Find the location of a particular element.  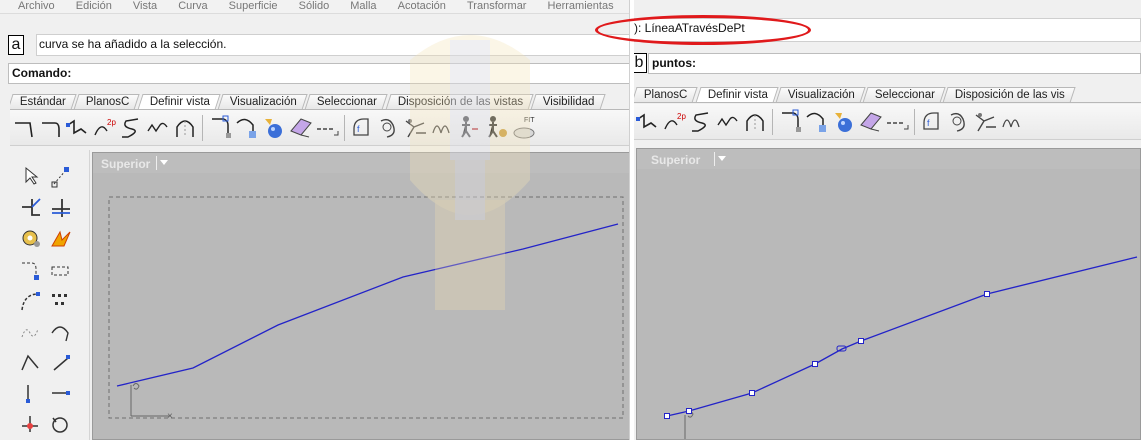

polyline-draw-icon is located at coordinates (31, 362).